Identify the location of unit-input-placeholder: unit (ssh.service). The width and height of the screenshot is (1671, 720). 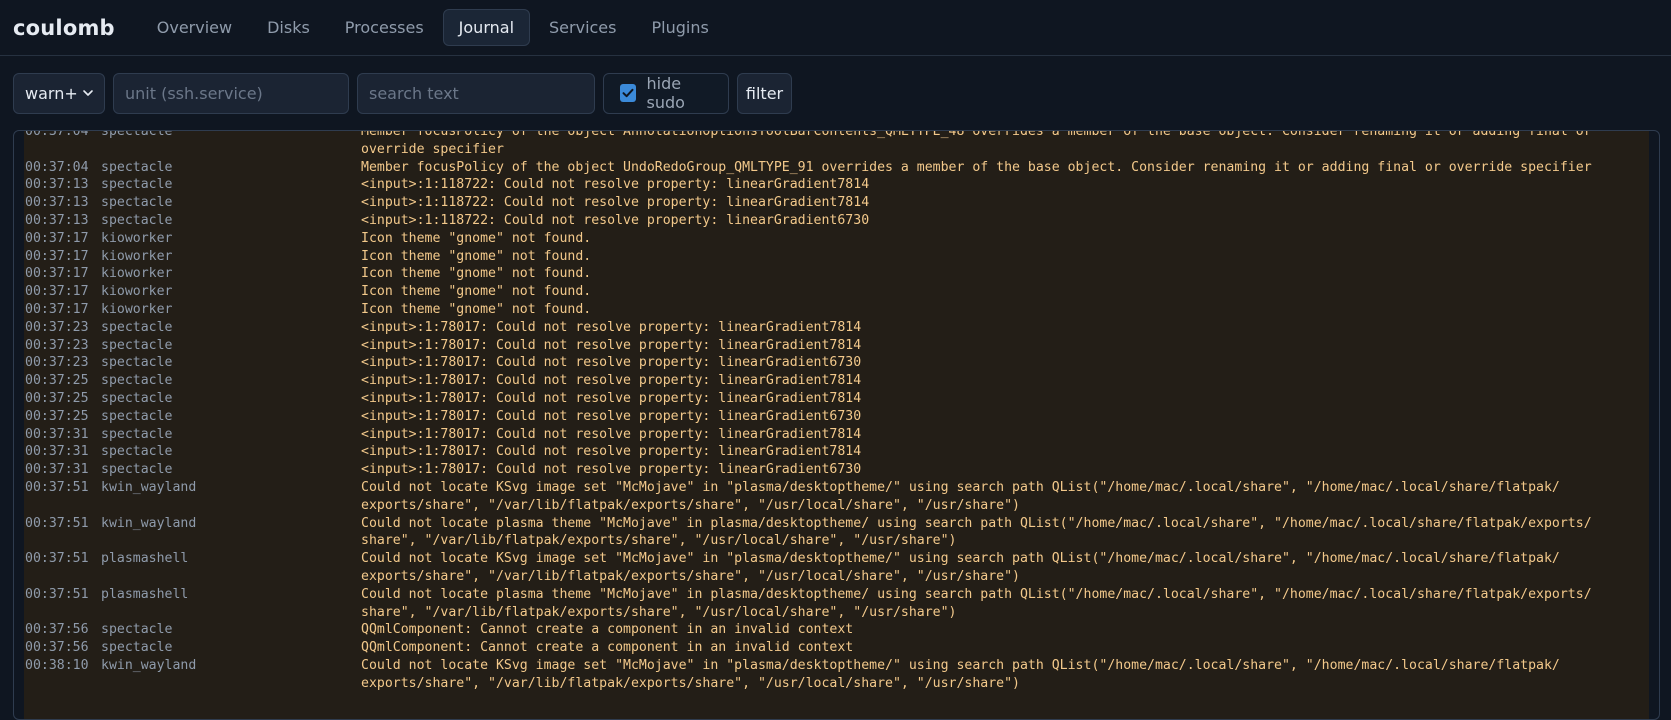
(194, 93).